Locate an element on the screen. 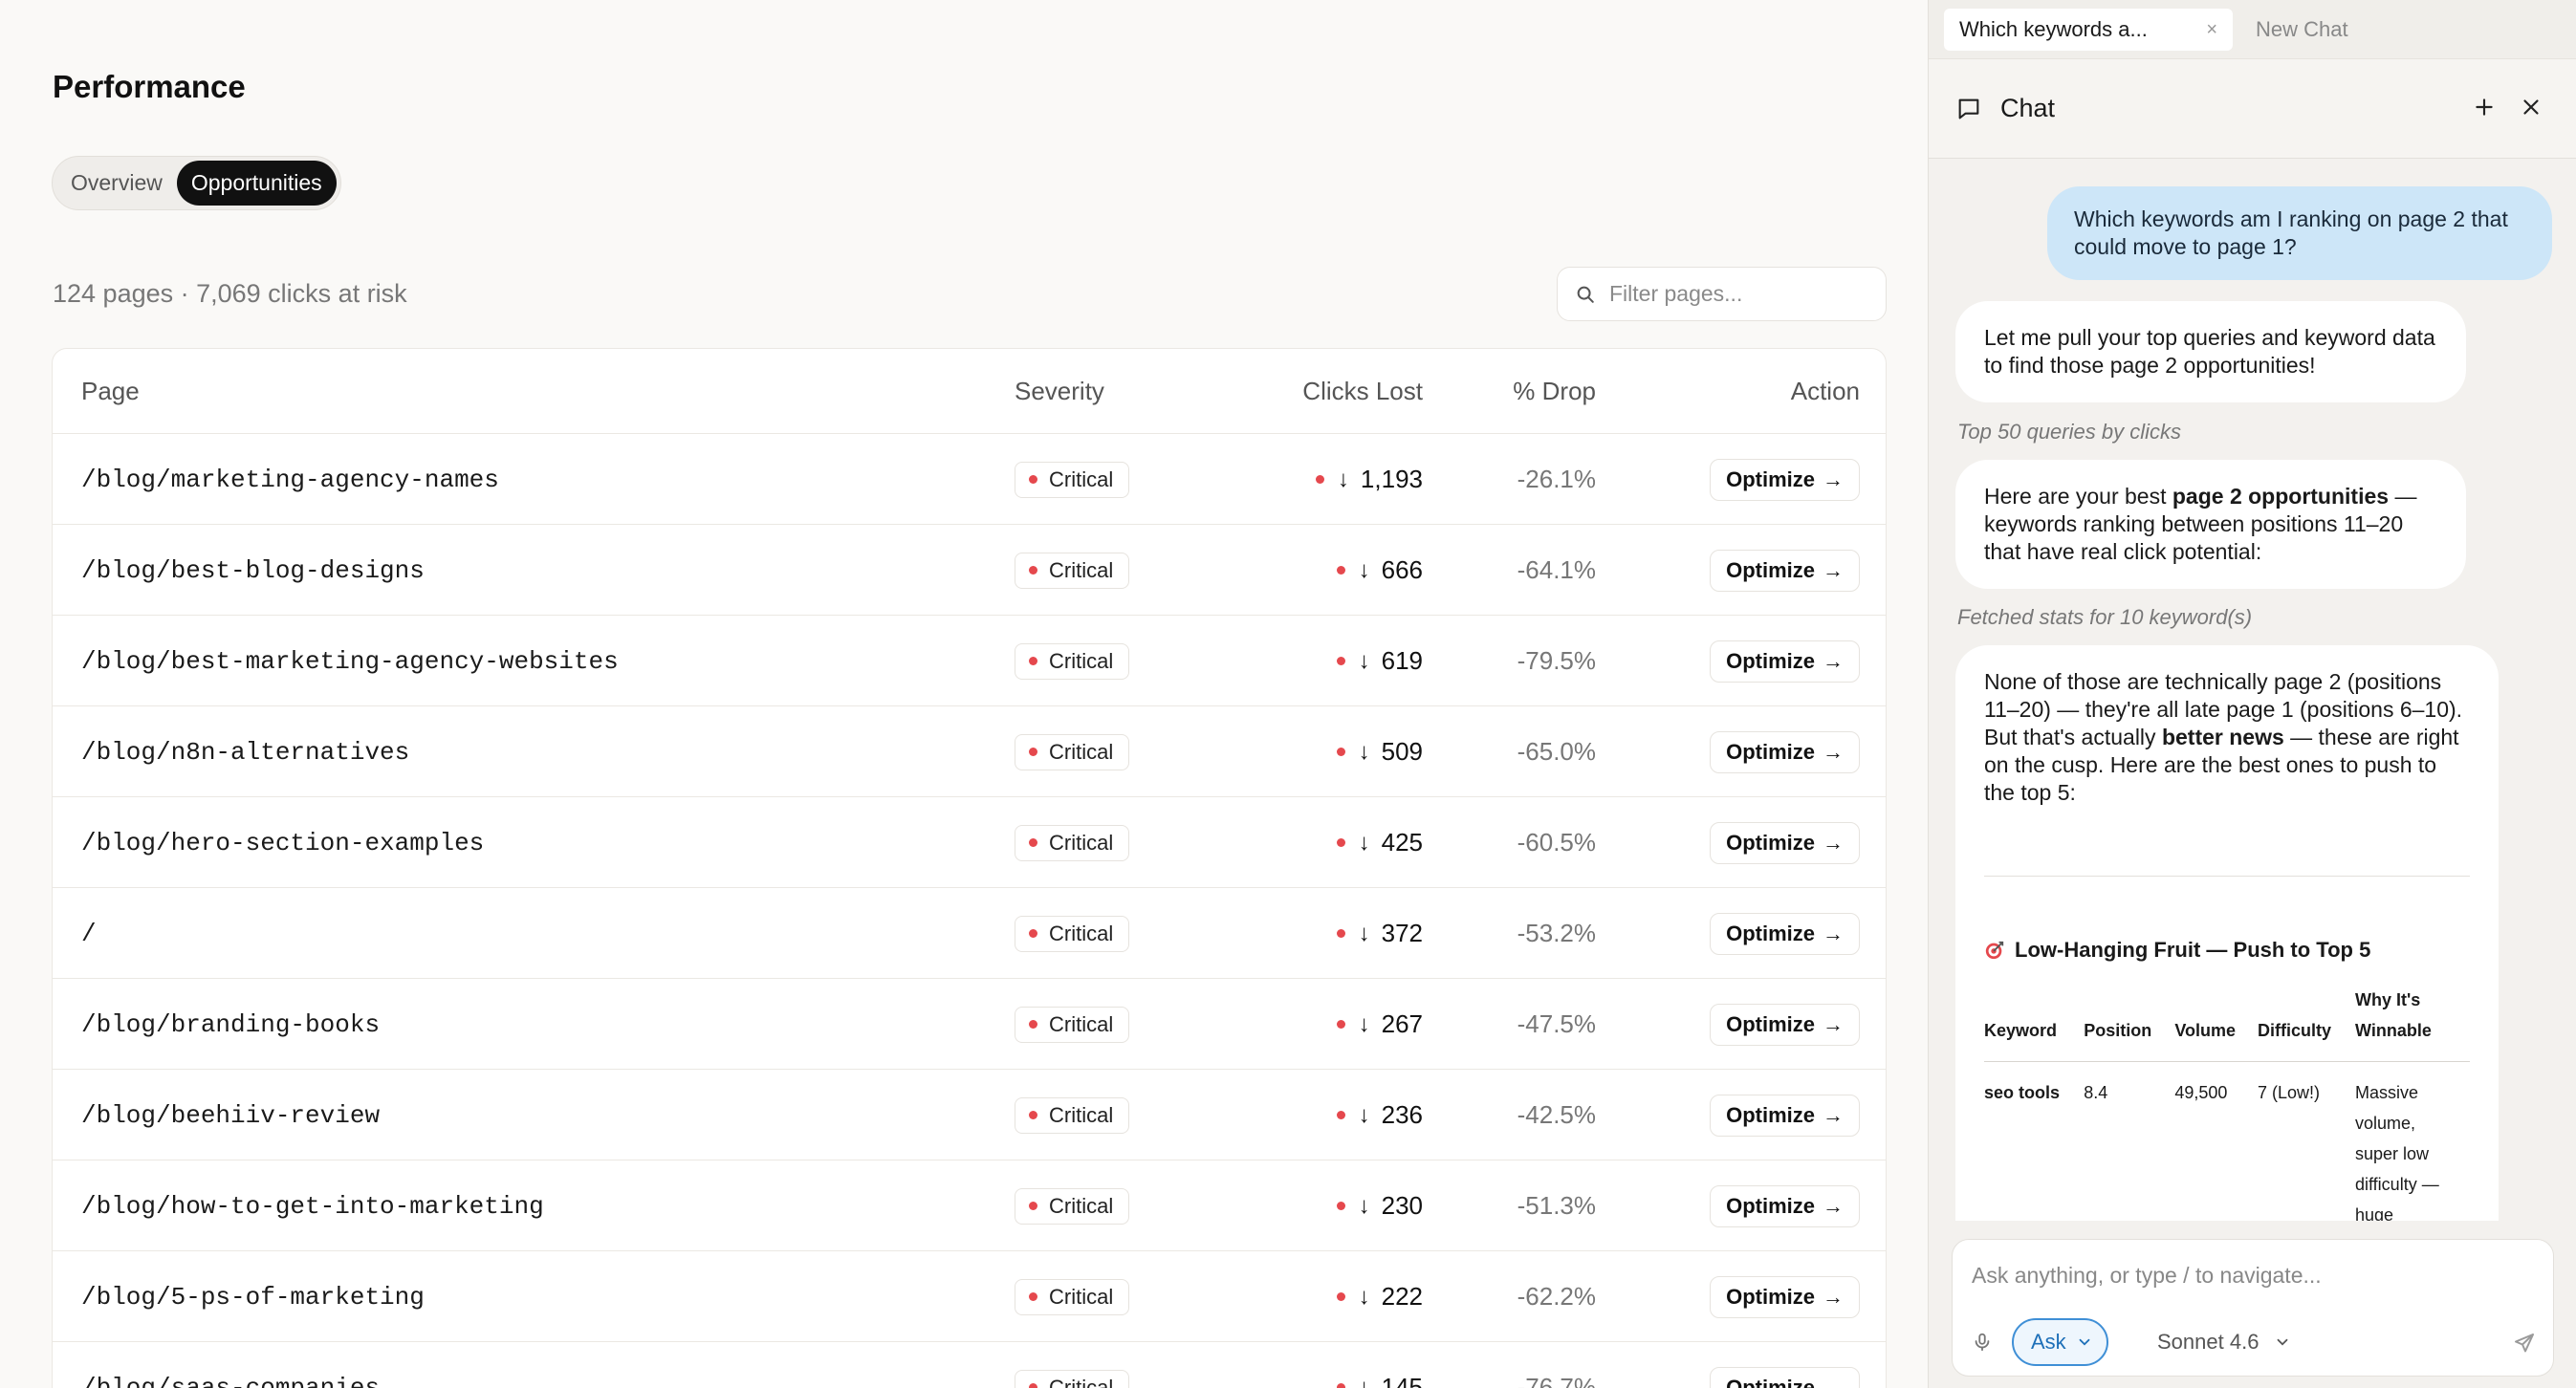 This screenshot has height=1388, width=2576. clicks-lost-value: 145 is located at coordinates (1402, 1380).